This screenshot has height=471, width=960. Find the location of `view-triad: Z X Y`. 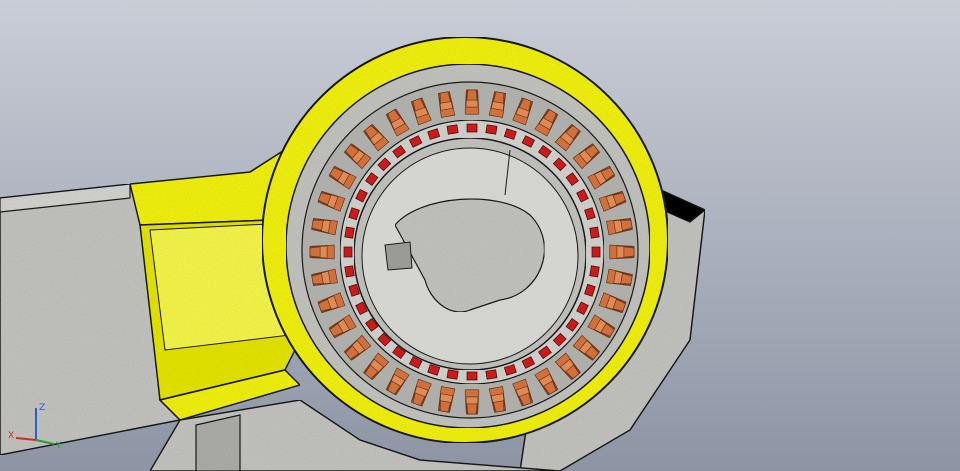

view-triad: Z X Y is located at coordinates (36, 425).